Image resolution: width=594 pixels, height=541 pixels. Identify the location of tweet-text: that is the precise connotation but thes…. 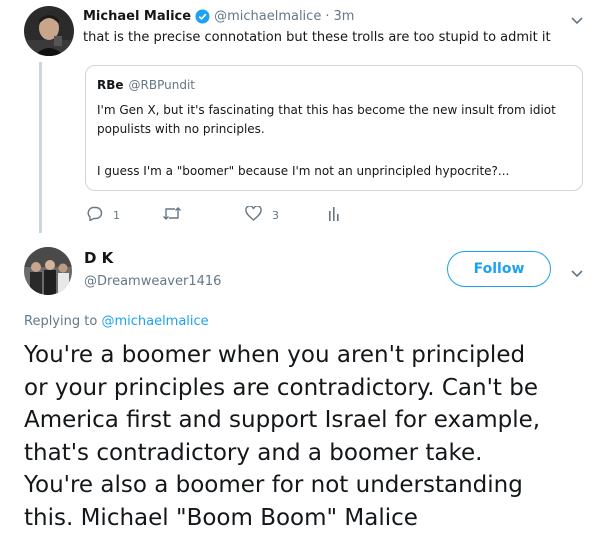
(317, 37).